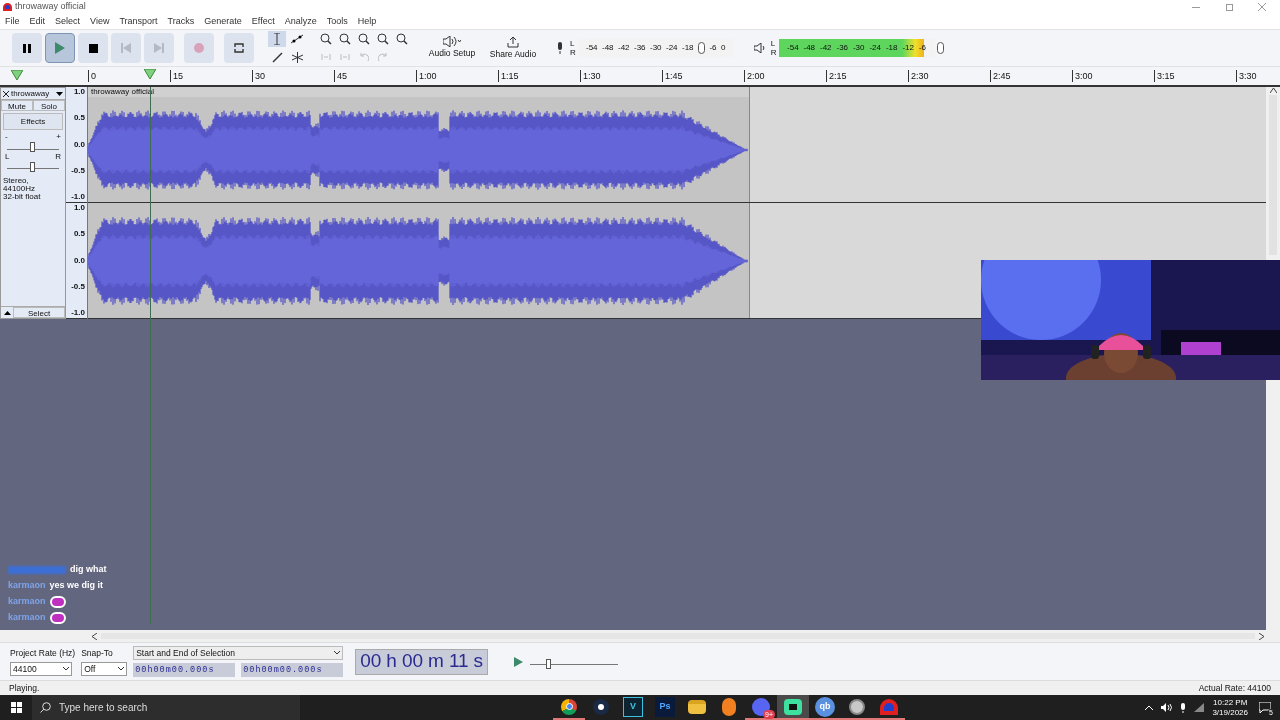 This screenshot has width=1280, height=720. What do you see at coordinates (508, 76) in the screenshot?
I see `ruler-label: 1:15` at bounding box center [508, 76].